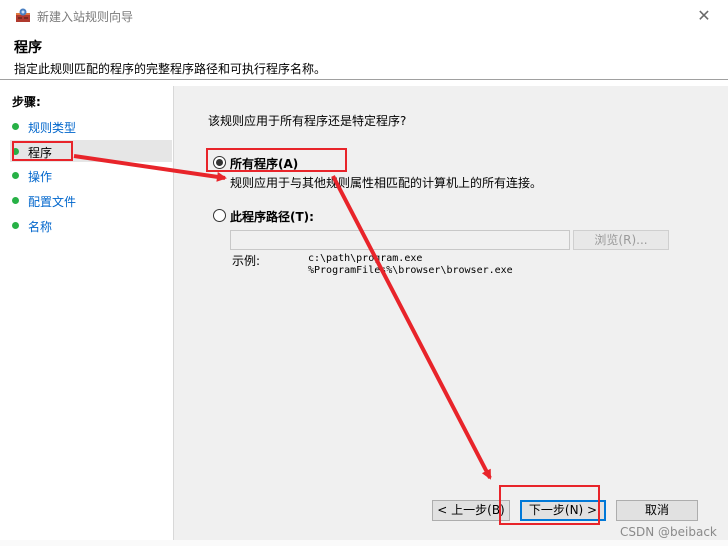 This screenshot has width=728, height=546. I want to click on sidebar-item-label: 名称, so click(40, 227).